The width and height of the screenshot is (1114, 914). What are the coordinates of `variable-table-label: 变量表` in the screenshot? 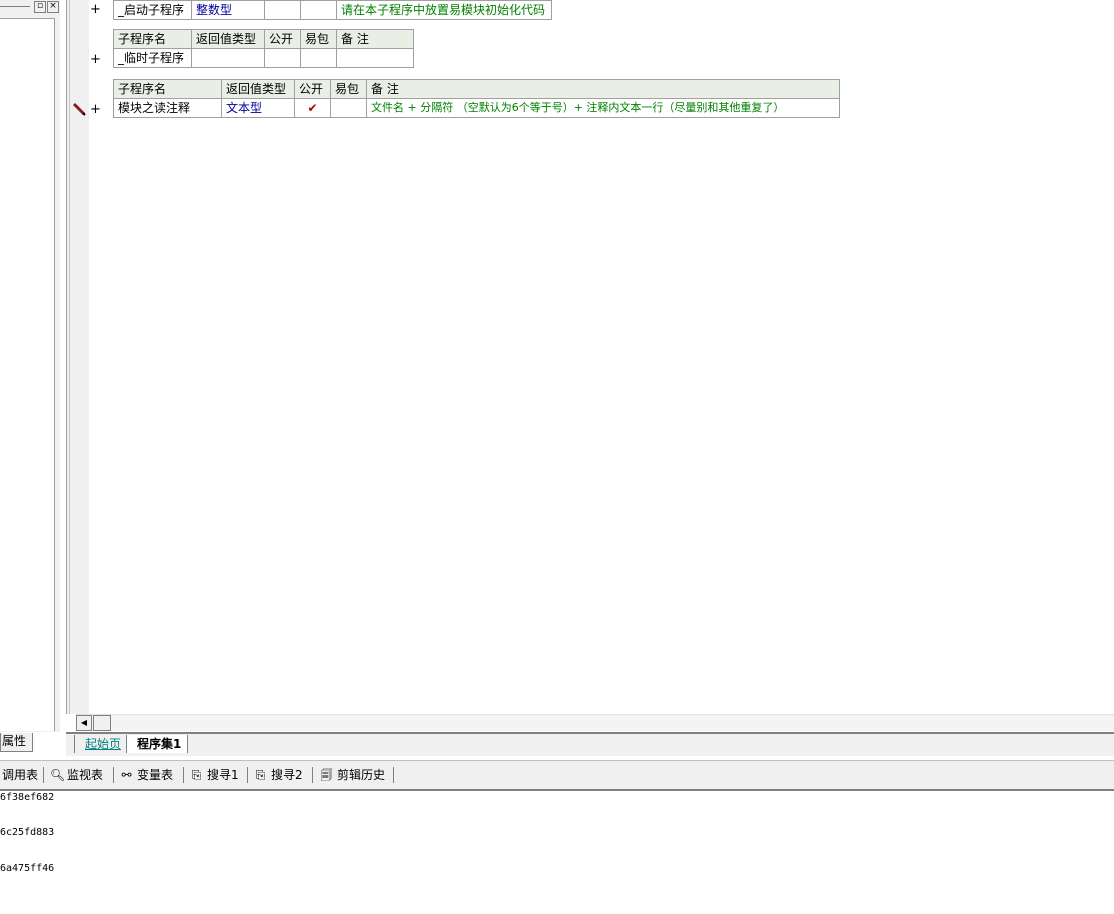 It's located at (155, 775).